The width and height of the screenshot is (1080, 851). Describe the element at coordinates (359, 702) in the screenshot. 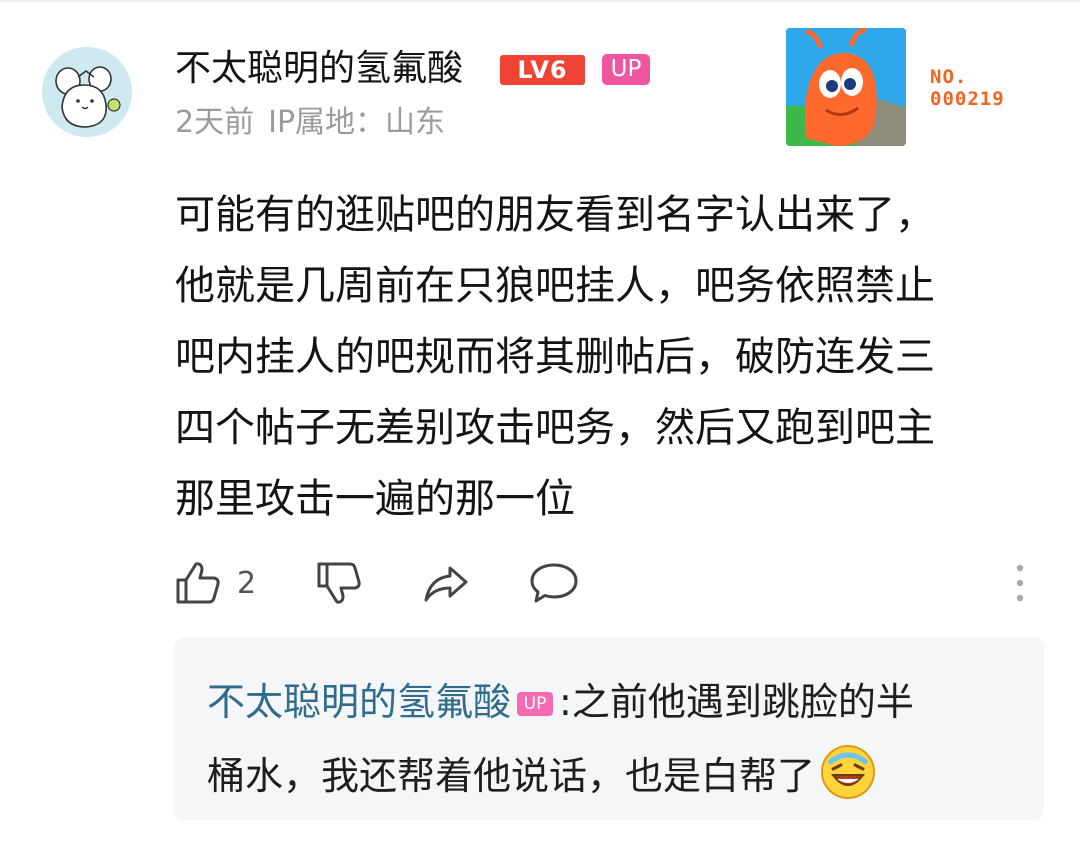

I see `reply-username: 不太聪明的氢氟酸` at that location.